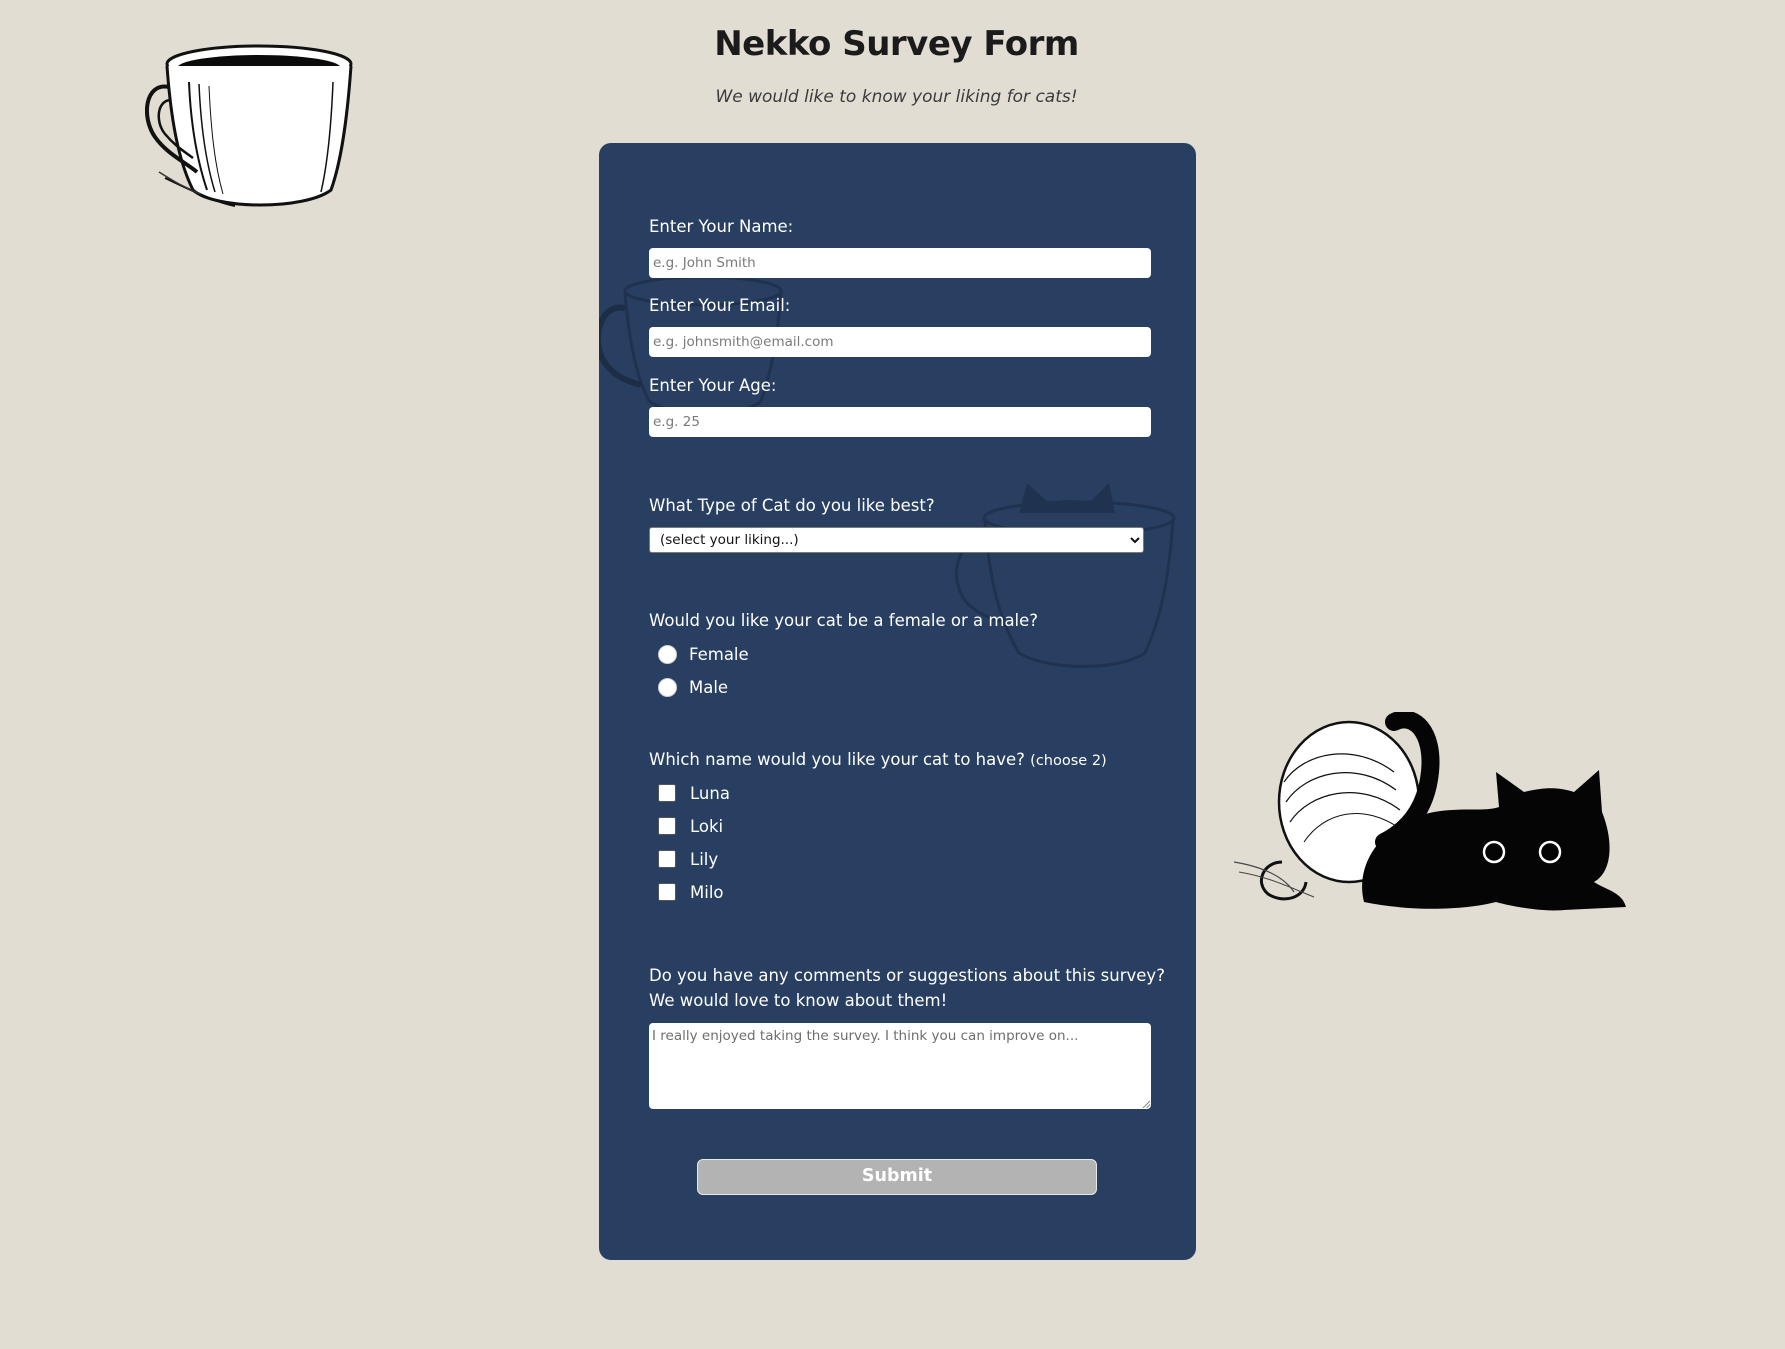  Describe the element at coordinates (707, 826) in the screenshot. I see `cat-name-option-label: Loki` at that location.